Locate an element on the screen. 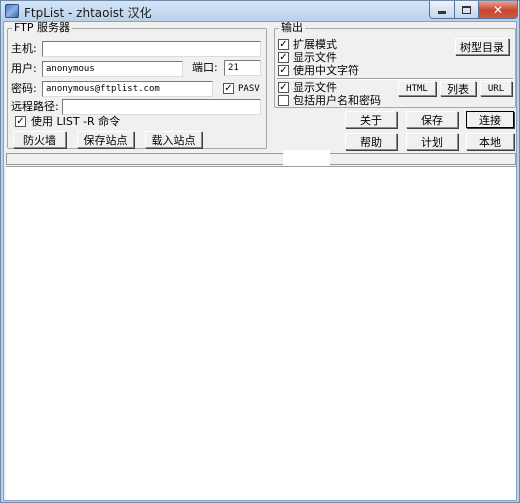  minimize-button is located at coordinates (442, 10).